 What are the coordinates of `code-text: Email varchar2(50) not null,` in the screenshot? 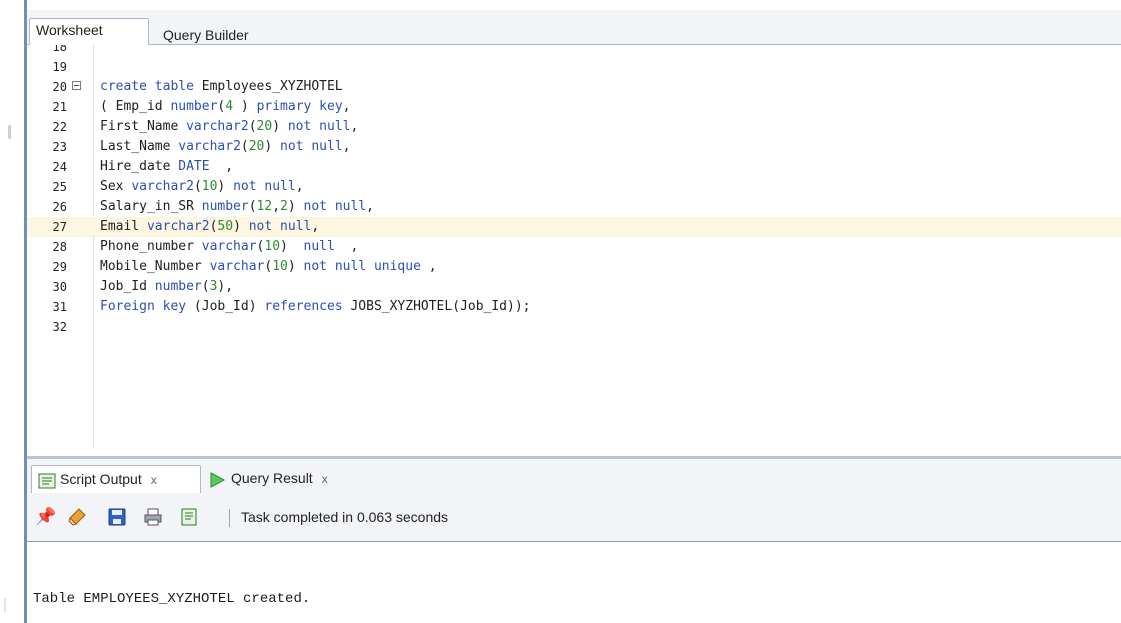 It's located at (210, 226).